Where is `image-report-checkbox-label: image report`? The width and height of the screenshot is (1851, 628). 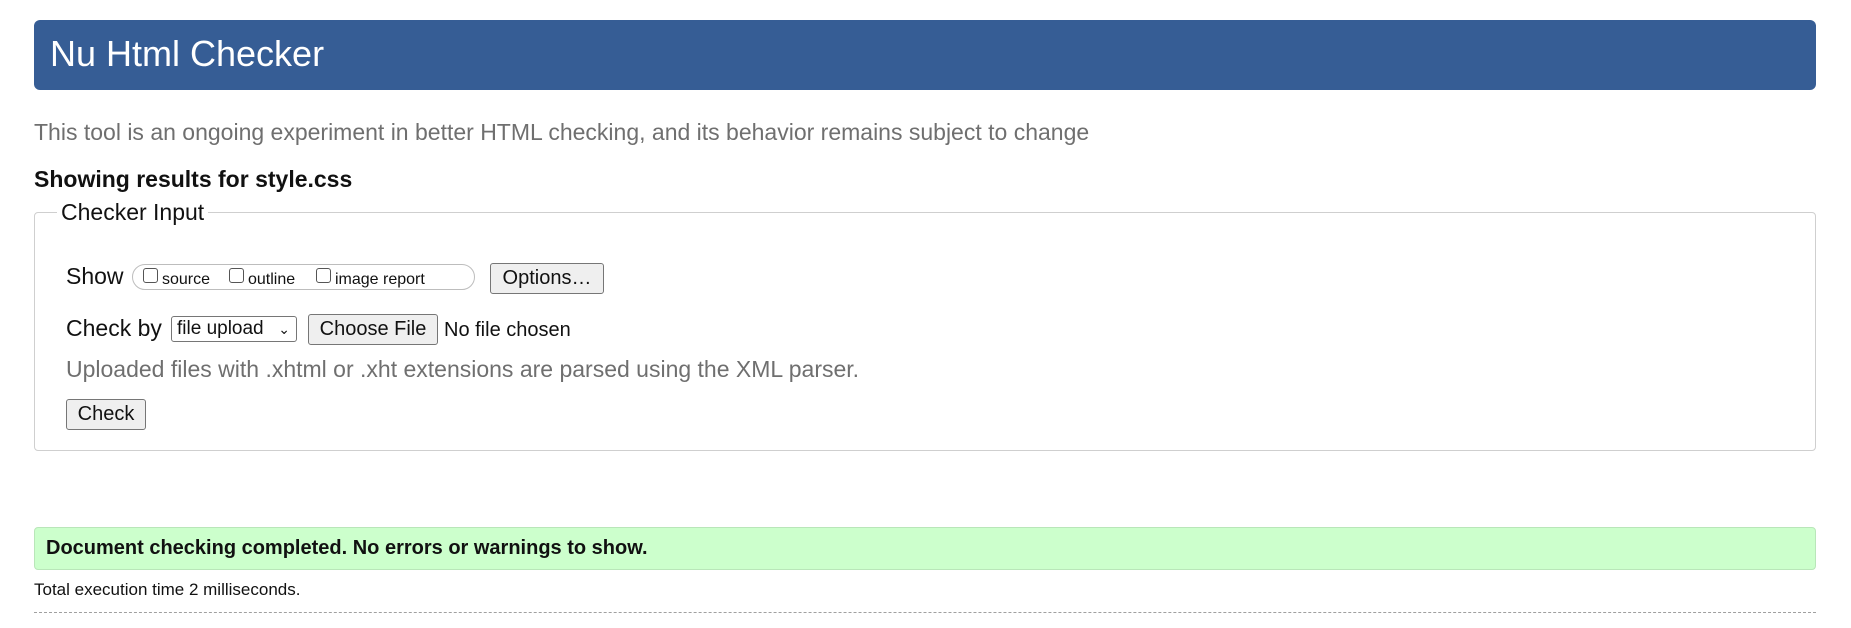 image-report-checkbox-label: image report is located at coordinates (380, 280).